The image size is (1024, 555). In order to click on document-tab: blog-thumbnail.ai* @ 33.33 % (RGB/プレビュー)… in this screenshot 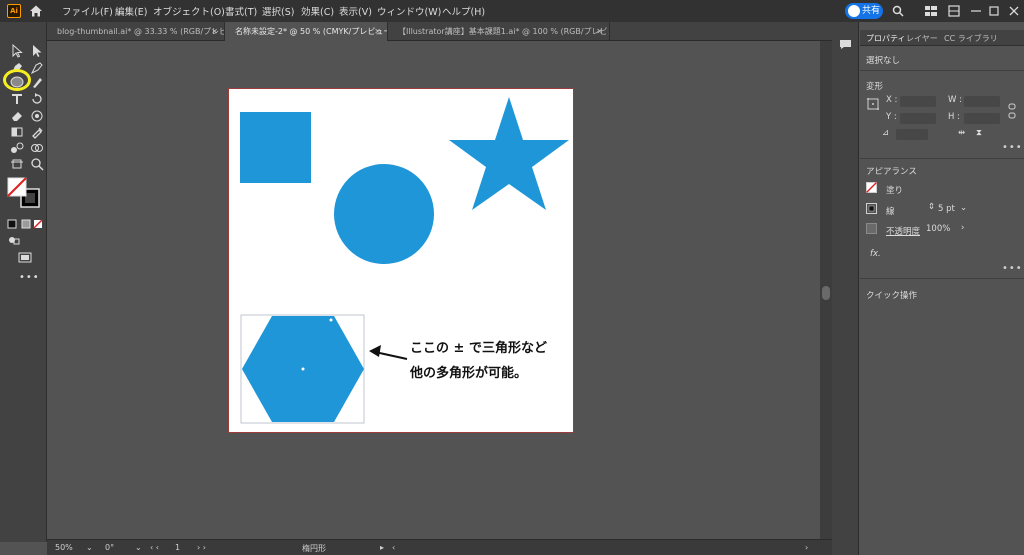, I will do `click(136, 31)`.